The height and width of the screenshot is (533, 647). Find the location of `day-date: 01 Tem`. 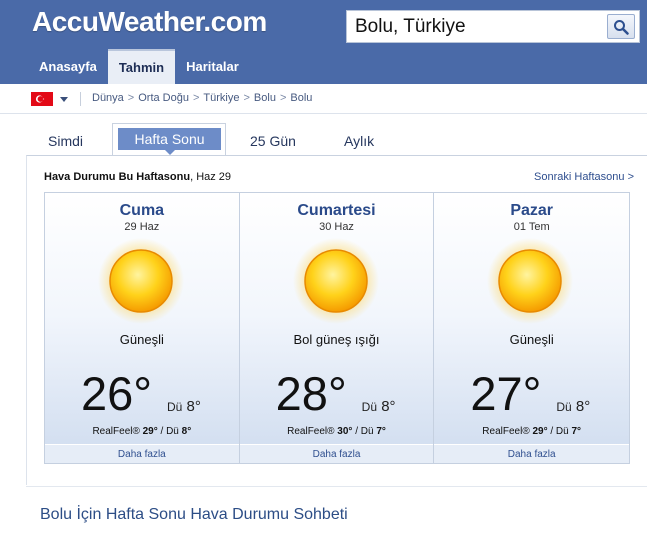

day-date: 01 Tem is located at coordinates (531, 227).